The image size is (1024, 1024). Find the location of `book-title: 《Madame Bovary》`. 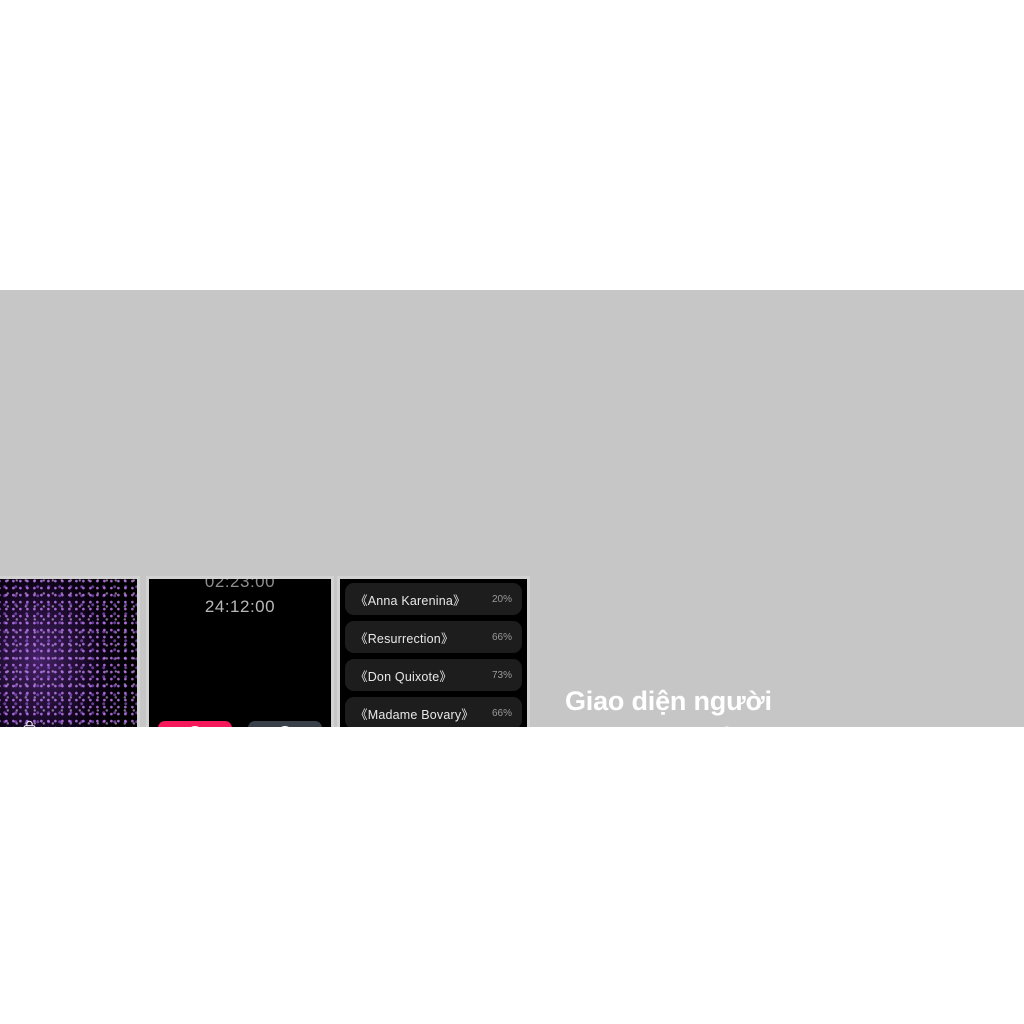

book-title: 《Madame Bovary》 is located at coordinates (415, 714).